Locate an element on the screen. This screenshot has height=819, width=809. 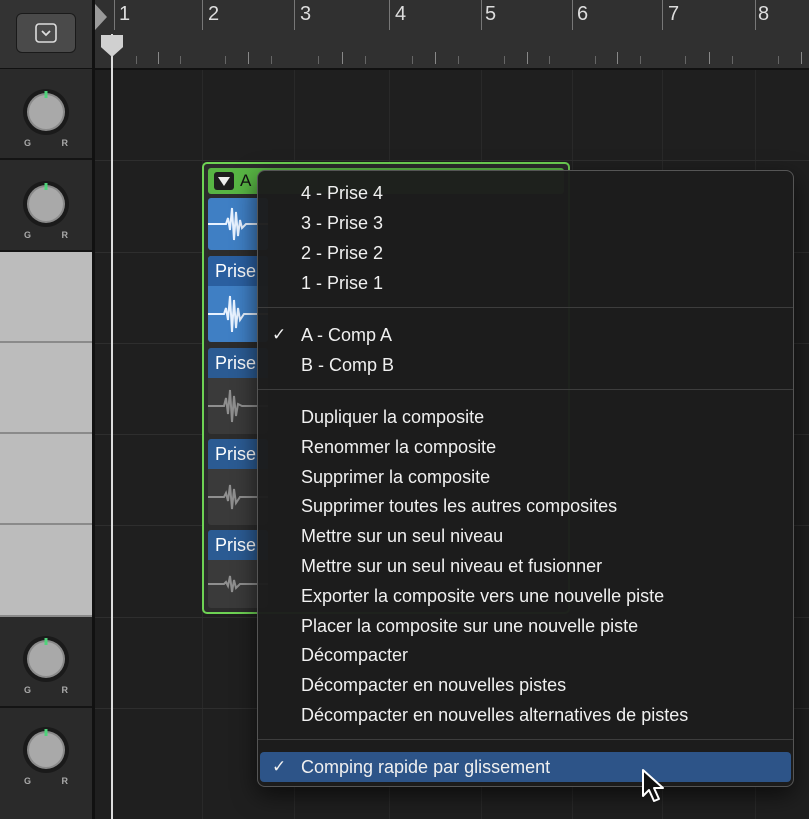
menu-item-label: Mettre sur un seul niveau et fusionner is located at coordinates (452, 566).